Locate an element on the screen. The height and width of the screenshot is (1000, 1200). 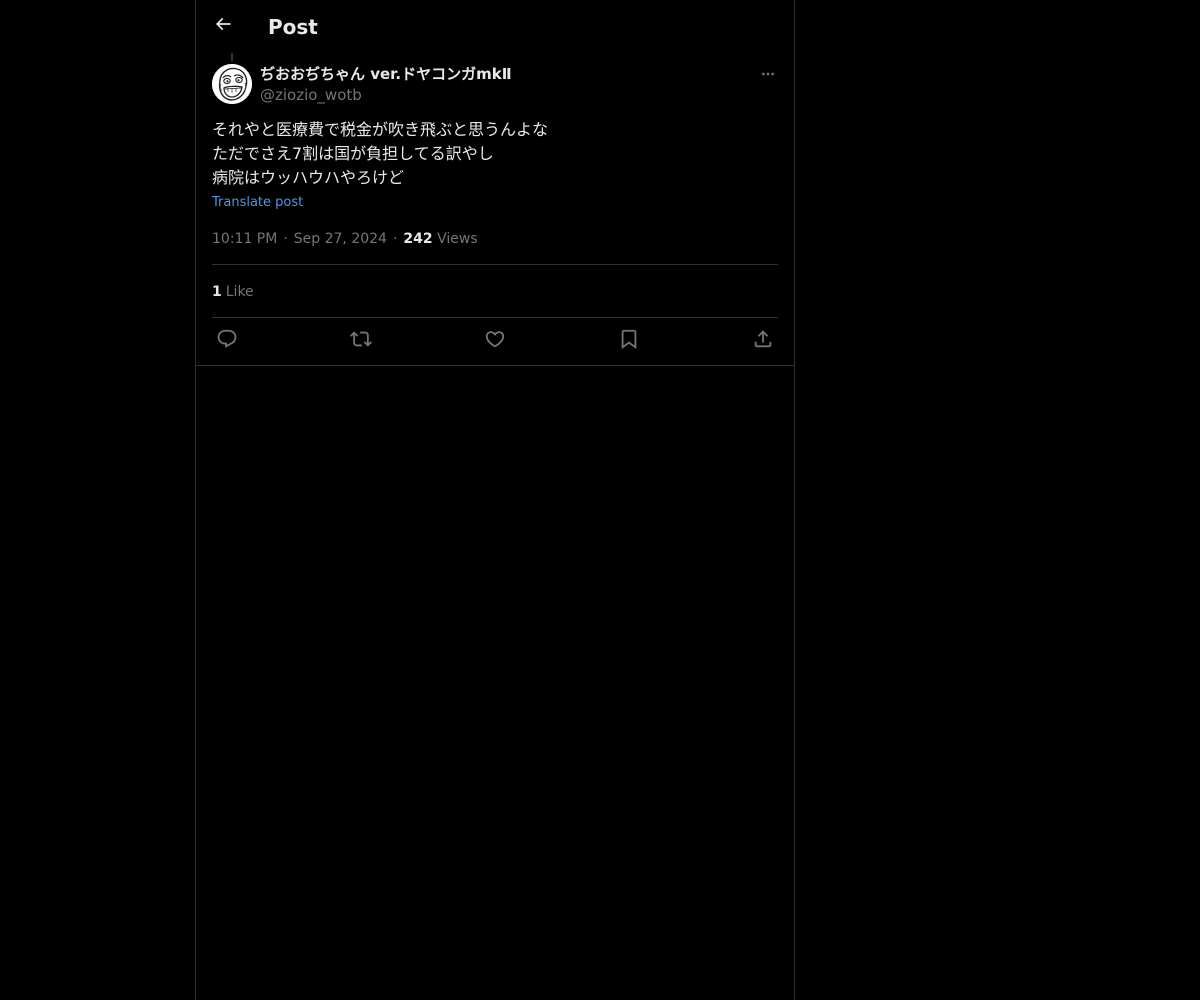
author-display-name: ぢおおぢちゃん ver.ドヤコンガmkⅡ is located at coordinates (386, 74).